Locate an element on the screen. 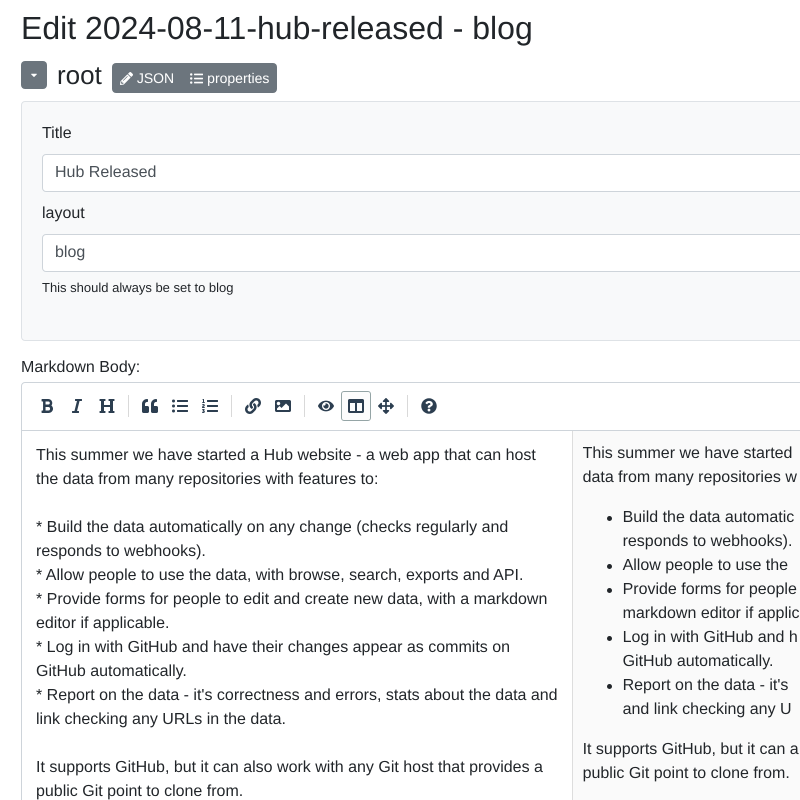 Image resolution: width=800 pixels, height=800 pixels. quote-icon is located at coordinates (150, 406).